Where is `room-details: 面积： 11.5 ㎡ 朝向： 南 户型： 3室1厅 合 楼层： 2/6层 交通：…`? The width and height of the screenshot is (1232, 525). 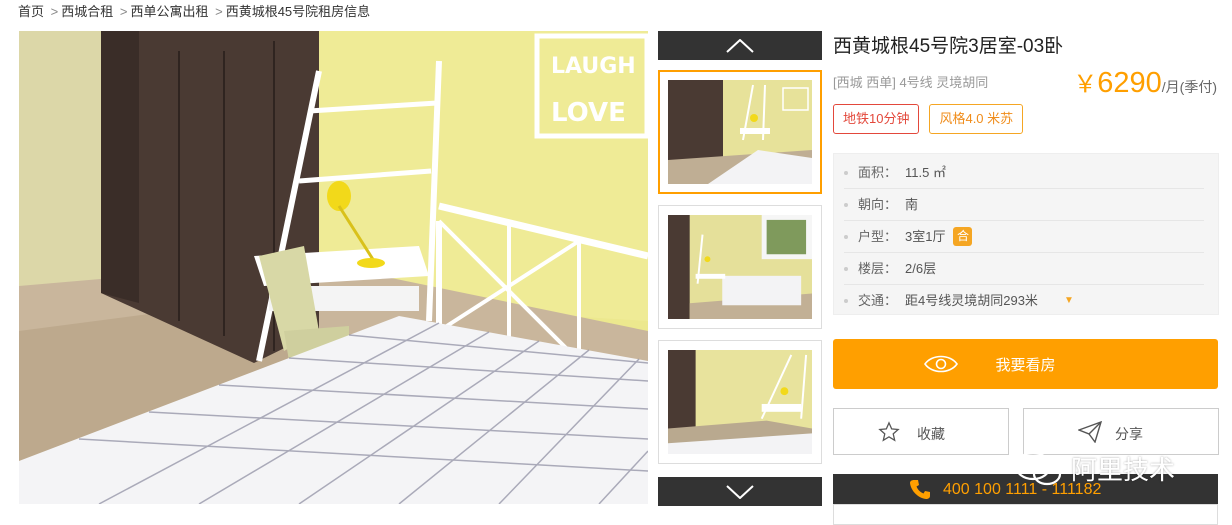 room-details: 面积： 11.5 ㎡ 朝向： 南 户型： 3室1厅 合 楼层： 2/6层 交通：… is located at coordinates (1026, 234).